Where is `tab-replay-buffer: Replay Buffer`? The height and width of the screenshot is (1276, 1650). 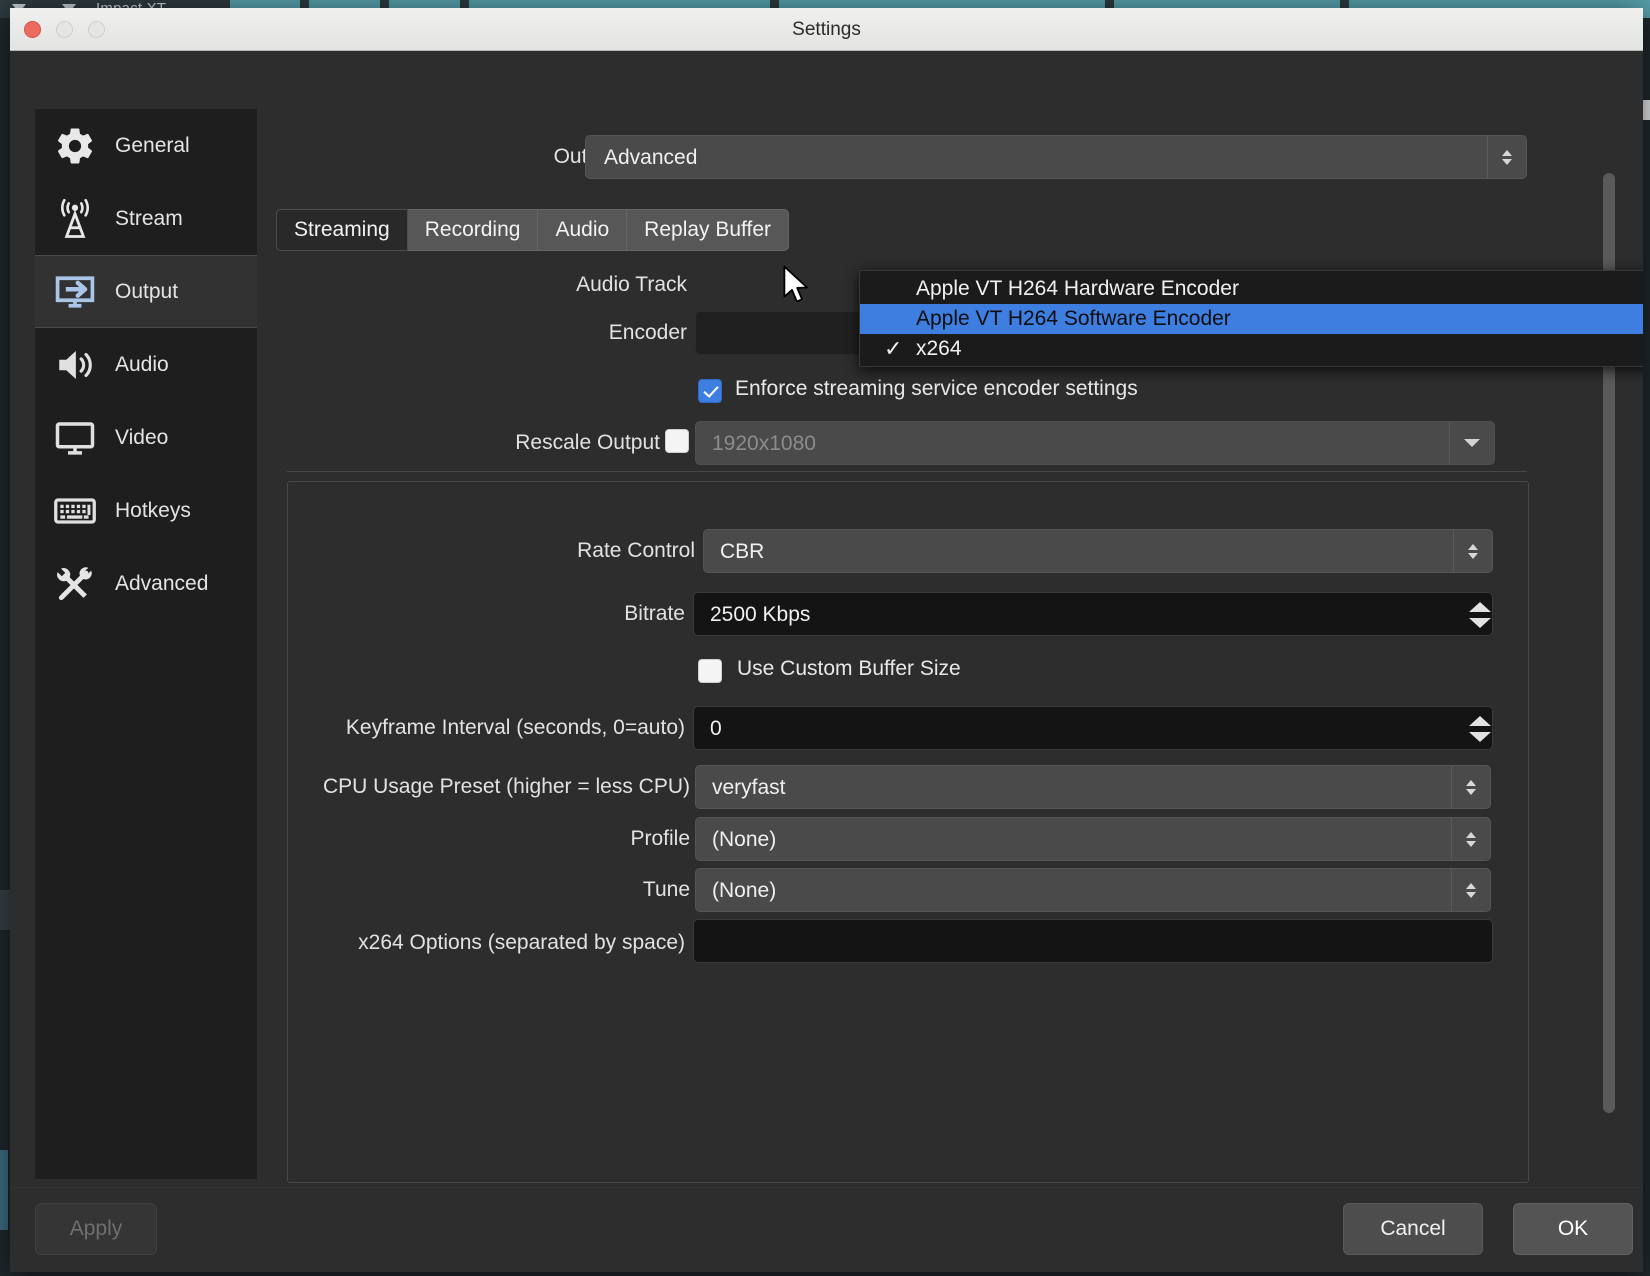 tab-replay-buffer: Replay Buffer is located at coordinates (708, 230).